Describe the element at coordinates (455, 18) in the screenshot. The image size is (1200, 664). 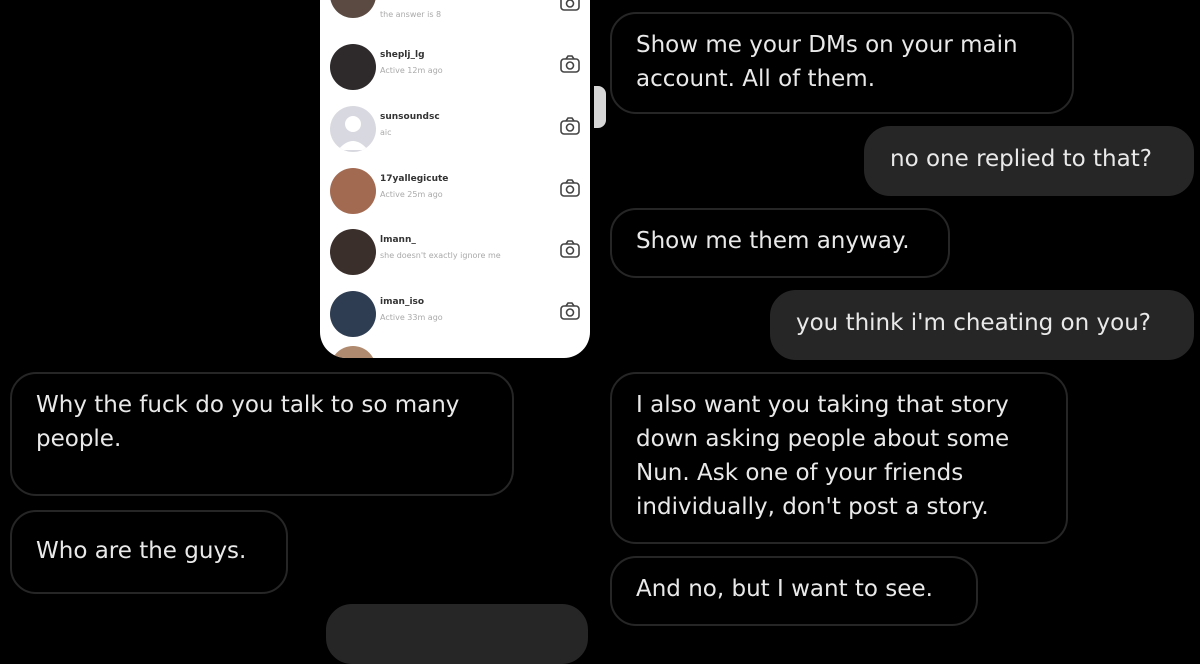
I see `dm-list-item: the answer is 8` at that location.